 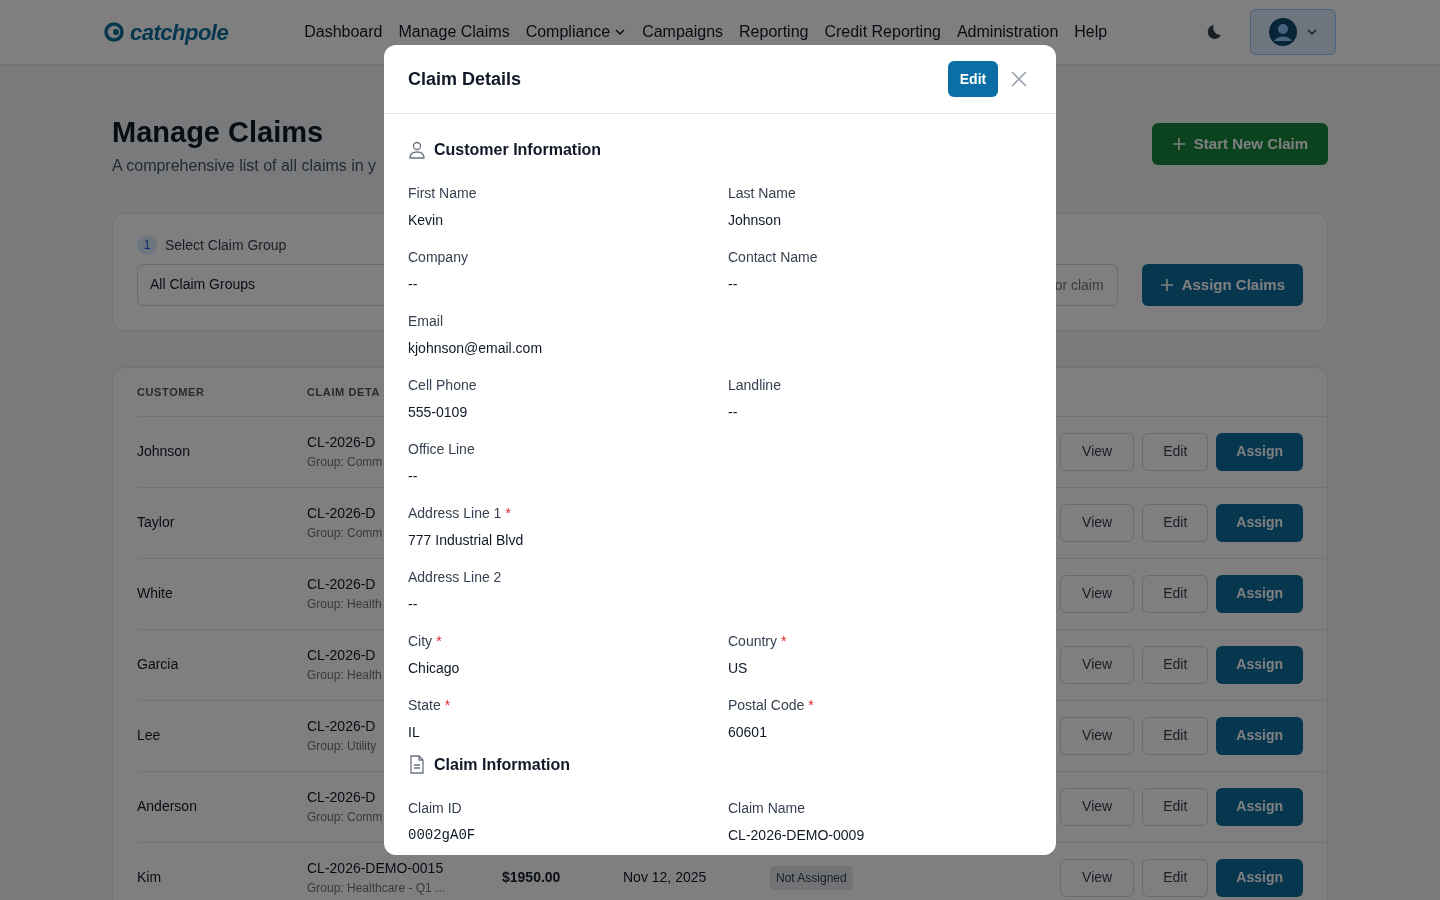 I want to click on nav-link: Dashboard, so click(x=343, y=32).